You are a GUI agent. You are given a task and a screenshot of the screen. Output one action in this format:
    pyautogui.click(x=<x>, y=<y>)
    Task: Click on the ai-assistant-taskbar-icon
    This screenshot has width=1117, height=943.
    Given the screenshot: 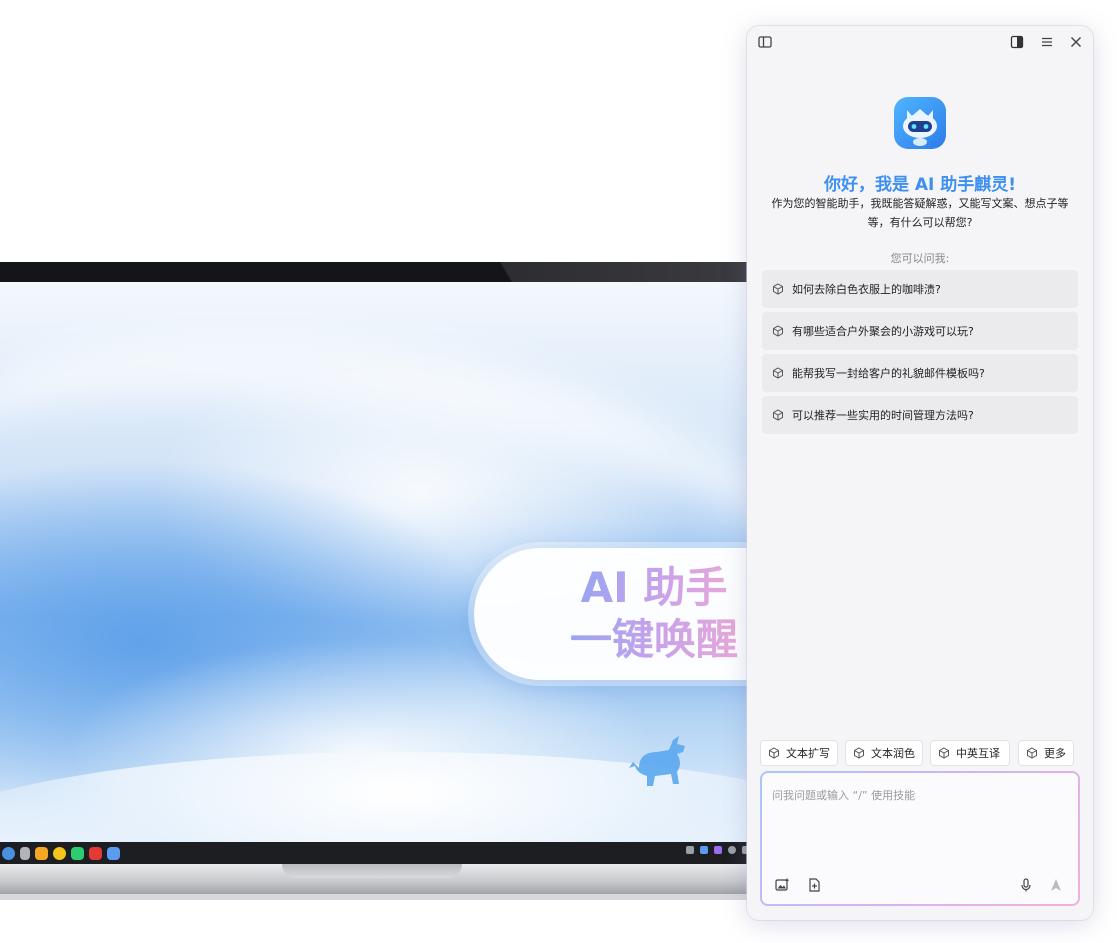 What is the action you would take?
    pyautogui.click(x=113, y=853)
    